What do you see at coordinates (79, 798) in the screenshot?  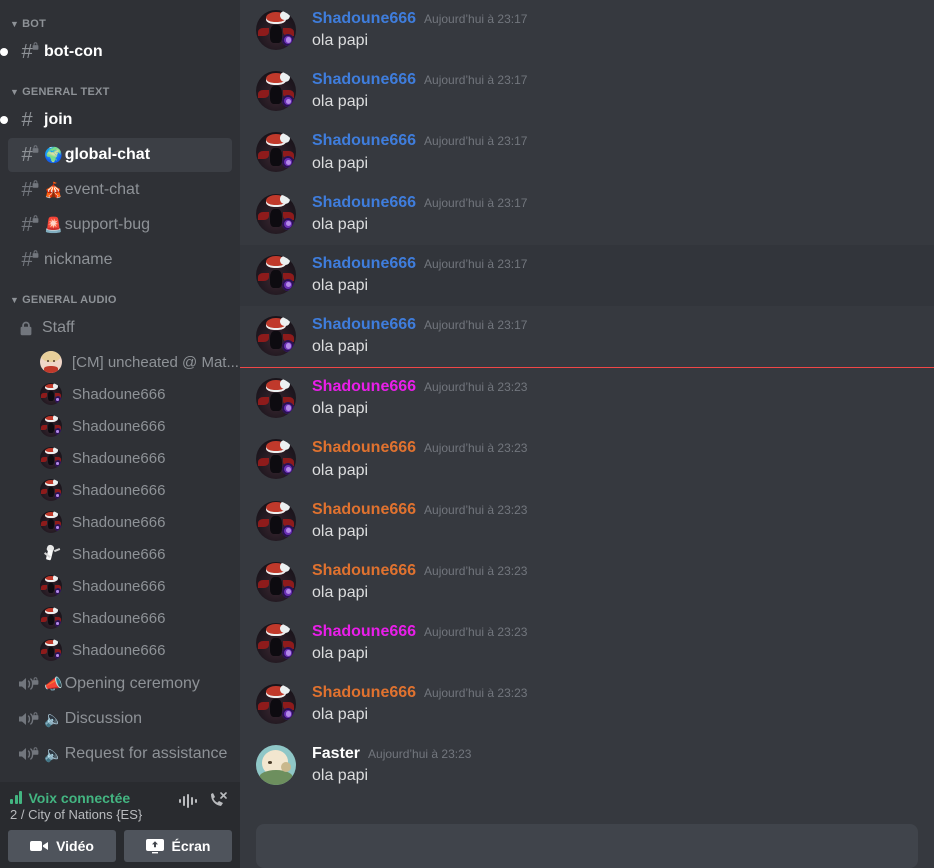 I see `voice-status-label: Voix connectée` at bounding box center [79, 798].